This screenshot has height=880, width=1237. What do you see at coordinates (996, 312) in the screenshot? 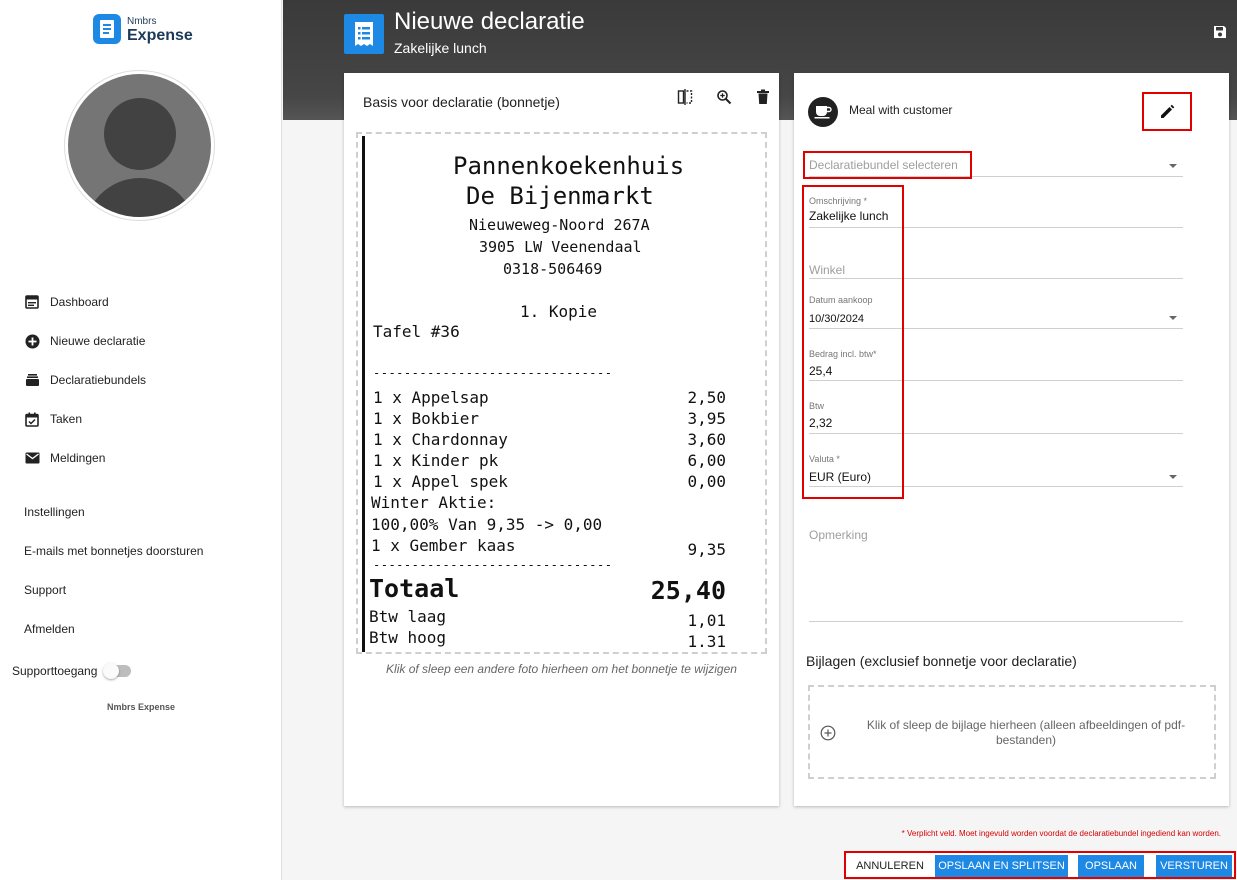
I see `purchase-date-field: Datum aankoop 10/30/2024` at bounding box center [996, 312].